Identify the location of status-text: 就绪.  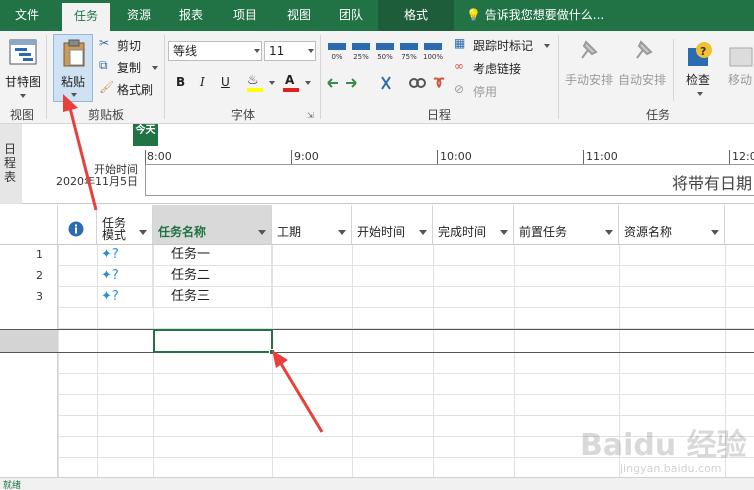
(12, 485).